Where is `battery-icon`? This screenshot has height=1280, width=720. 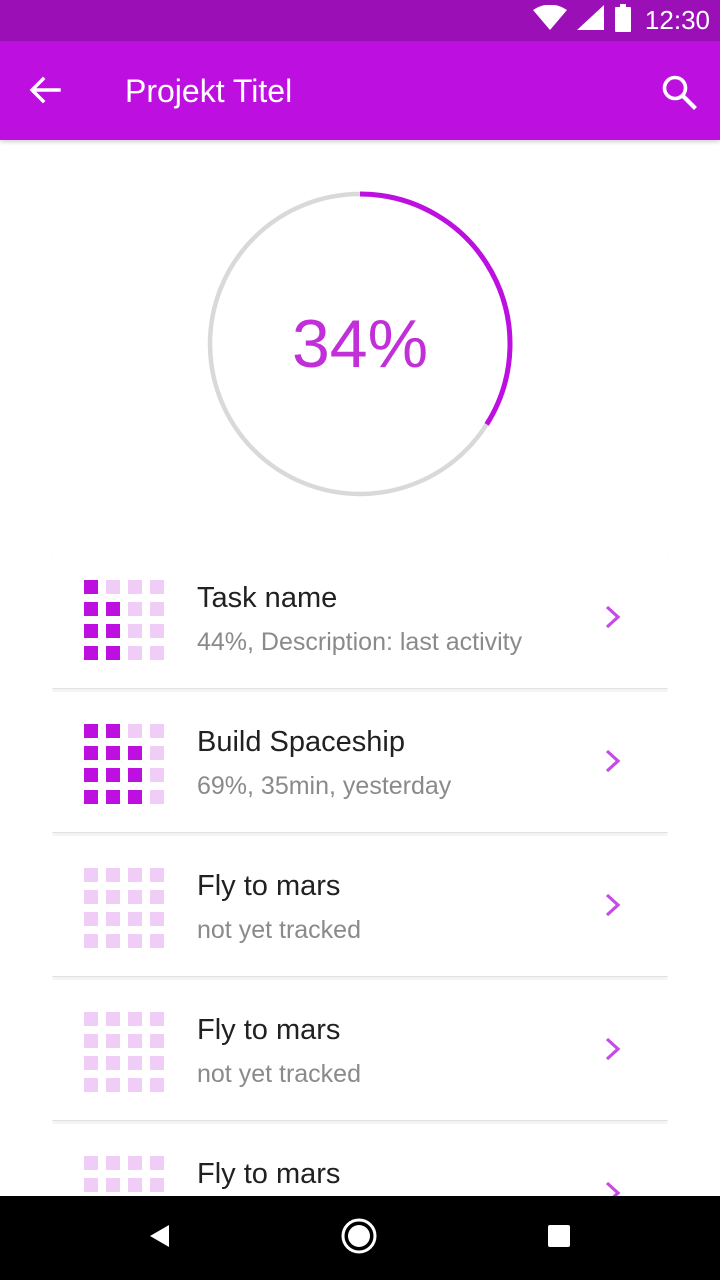 battery-icon is located at coordinates (622, 20).